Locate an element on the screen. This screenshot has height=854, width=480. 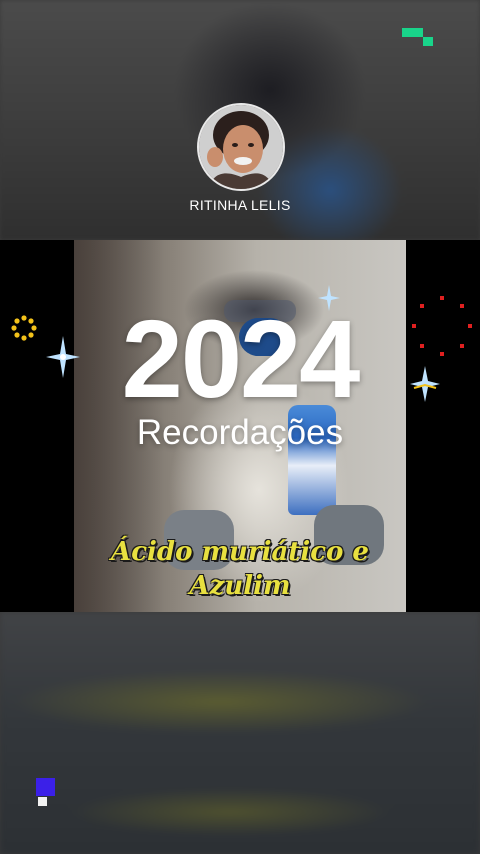
pixel-badge-icon is located at coordinates (47, 793).